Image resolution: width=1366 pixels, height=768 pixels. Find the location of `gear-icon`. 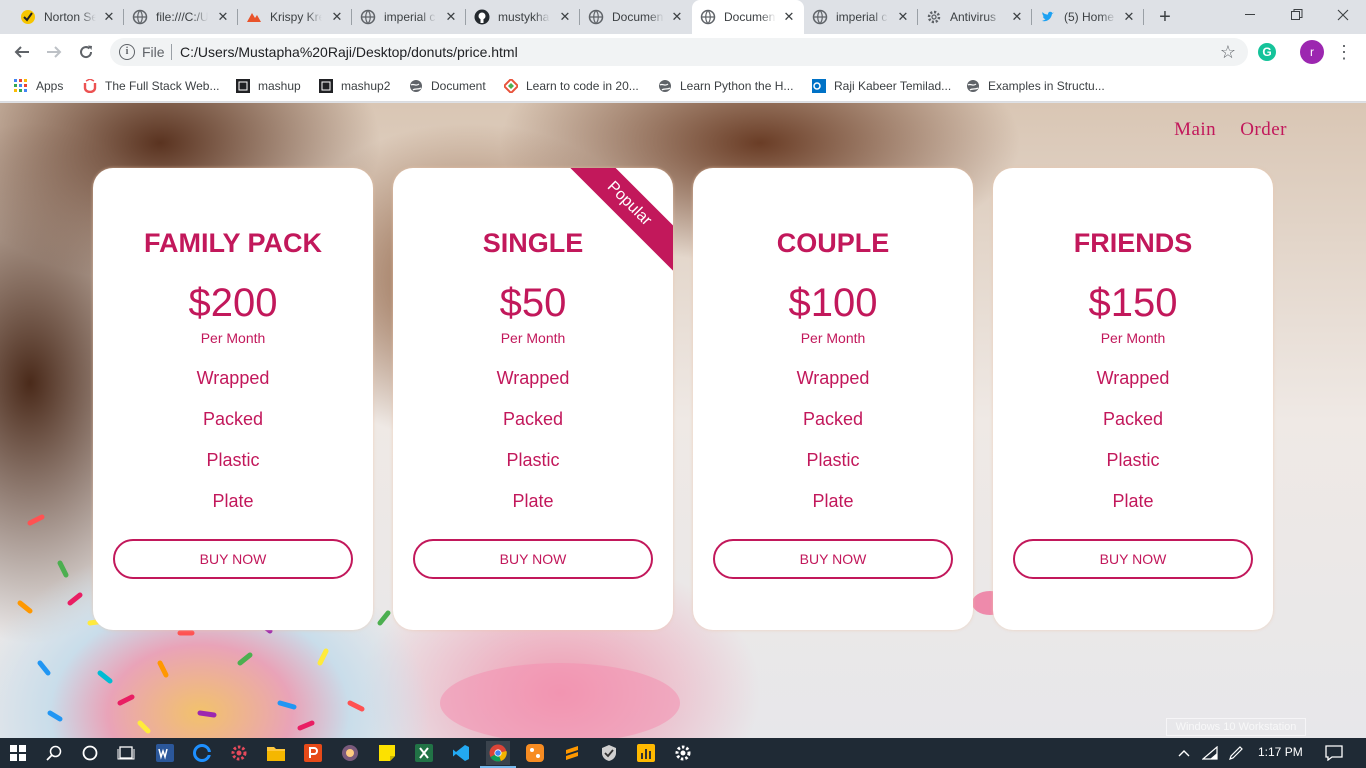

gear-icon is located at coordinates (239, 753).